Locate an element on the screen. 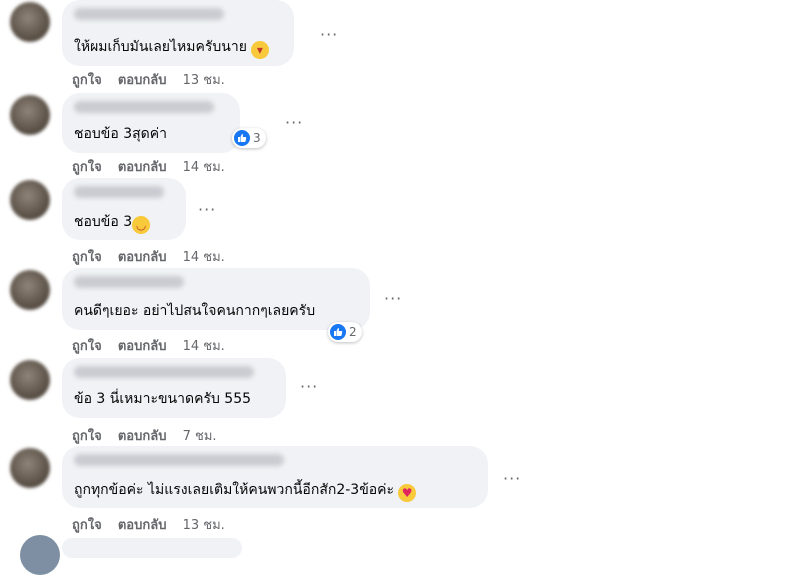 The image size is (800, 575). comment-bubble: ชอบข้อ 3 ◡ is located at coordinates (124, 209).